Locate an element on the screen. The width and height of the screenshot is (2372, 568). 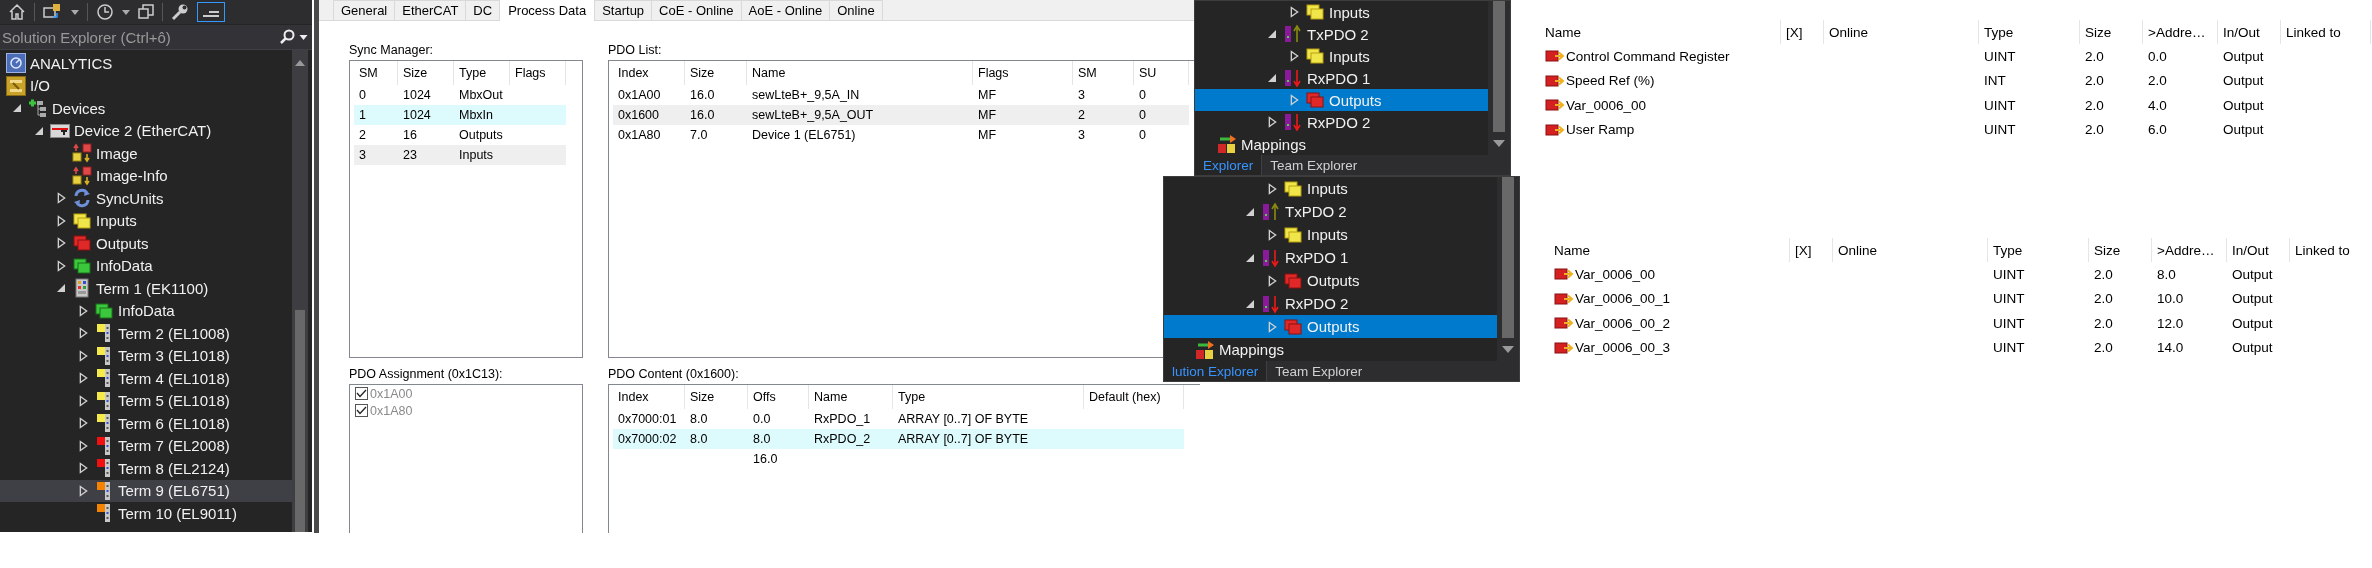
table-row: 16.0 is located at coordinates (898, 459).